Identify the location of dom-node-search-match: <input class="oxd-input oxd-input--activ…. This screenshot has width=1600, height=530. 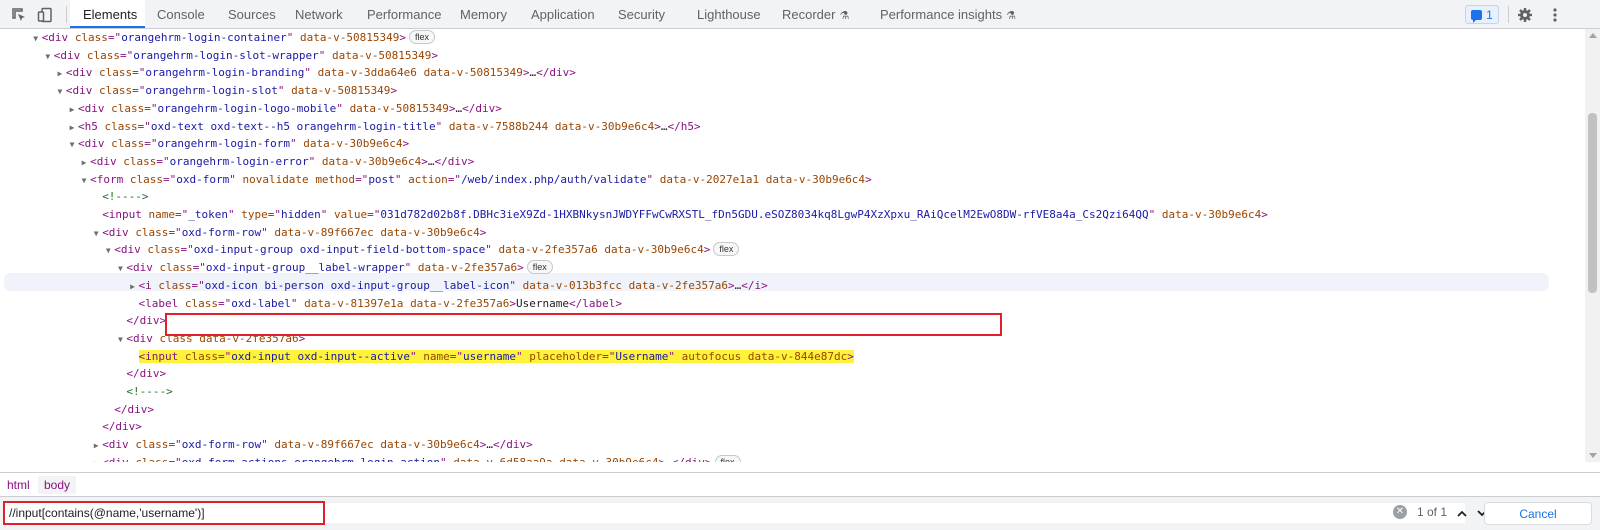
(490, 357).